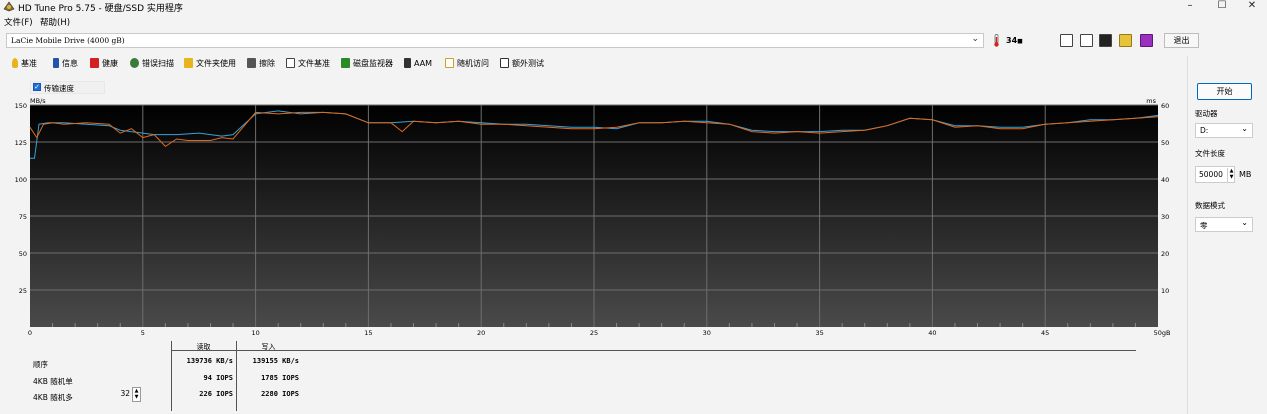 This screenshot has height=414, width=1267. Describe the element at coordinates (55, 22) in the screenshot. I see `menu-help: 帮助(H)` at that location.